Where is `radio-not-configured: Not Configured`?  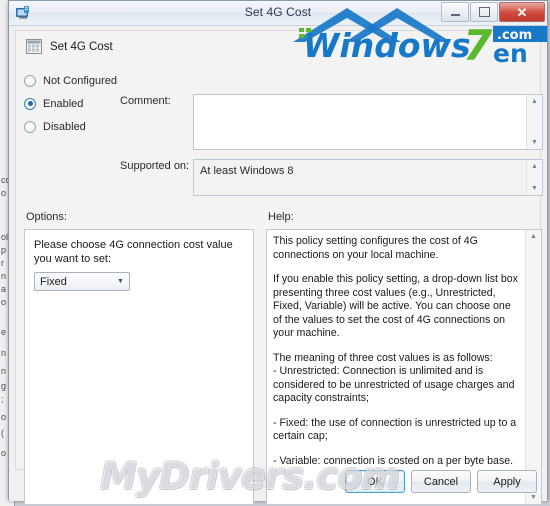
radio-not-configured: Not Configured is located at coordinates (84, 80).